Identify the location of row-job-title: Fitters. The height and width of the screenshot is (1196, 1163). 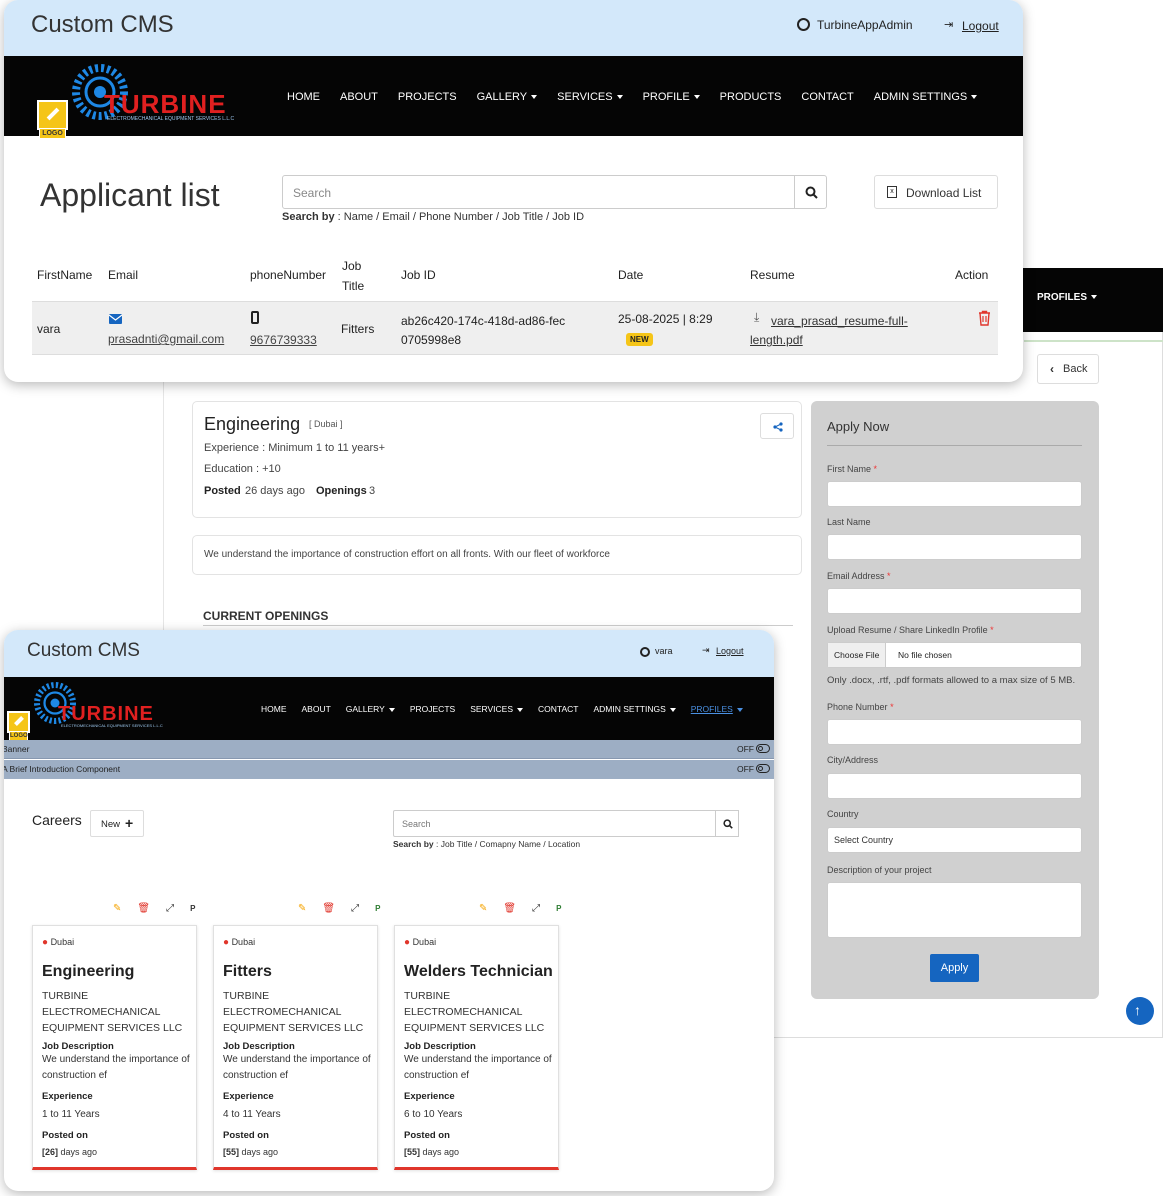
(358, 329).